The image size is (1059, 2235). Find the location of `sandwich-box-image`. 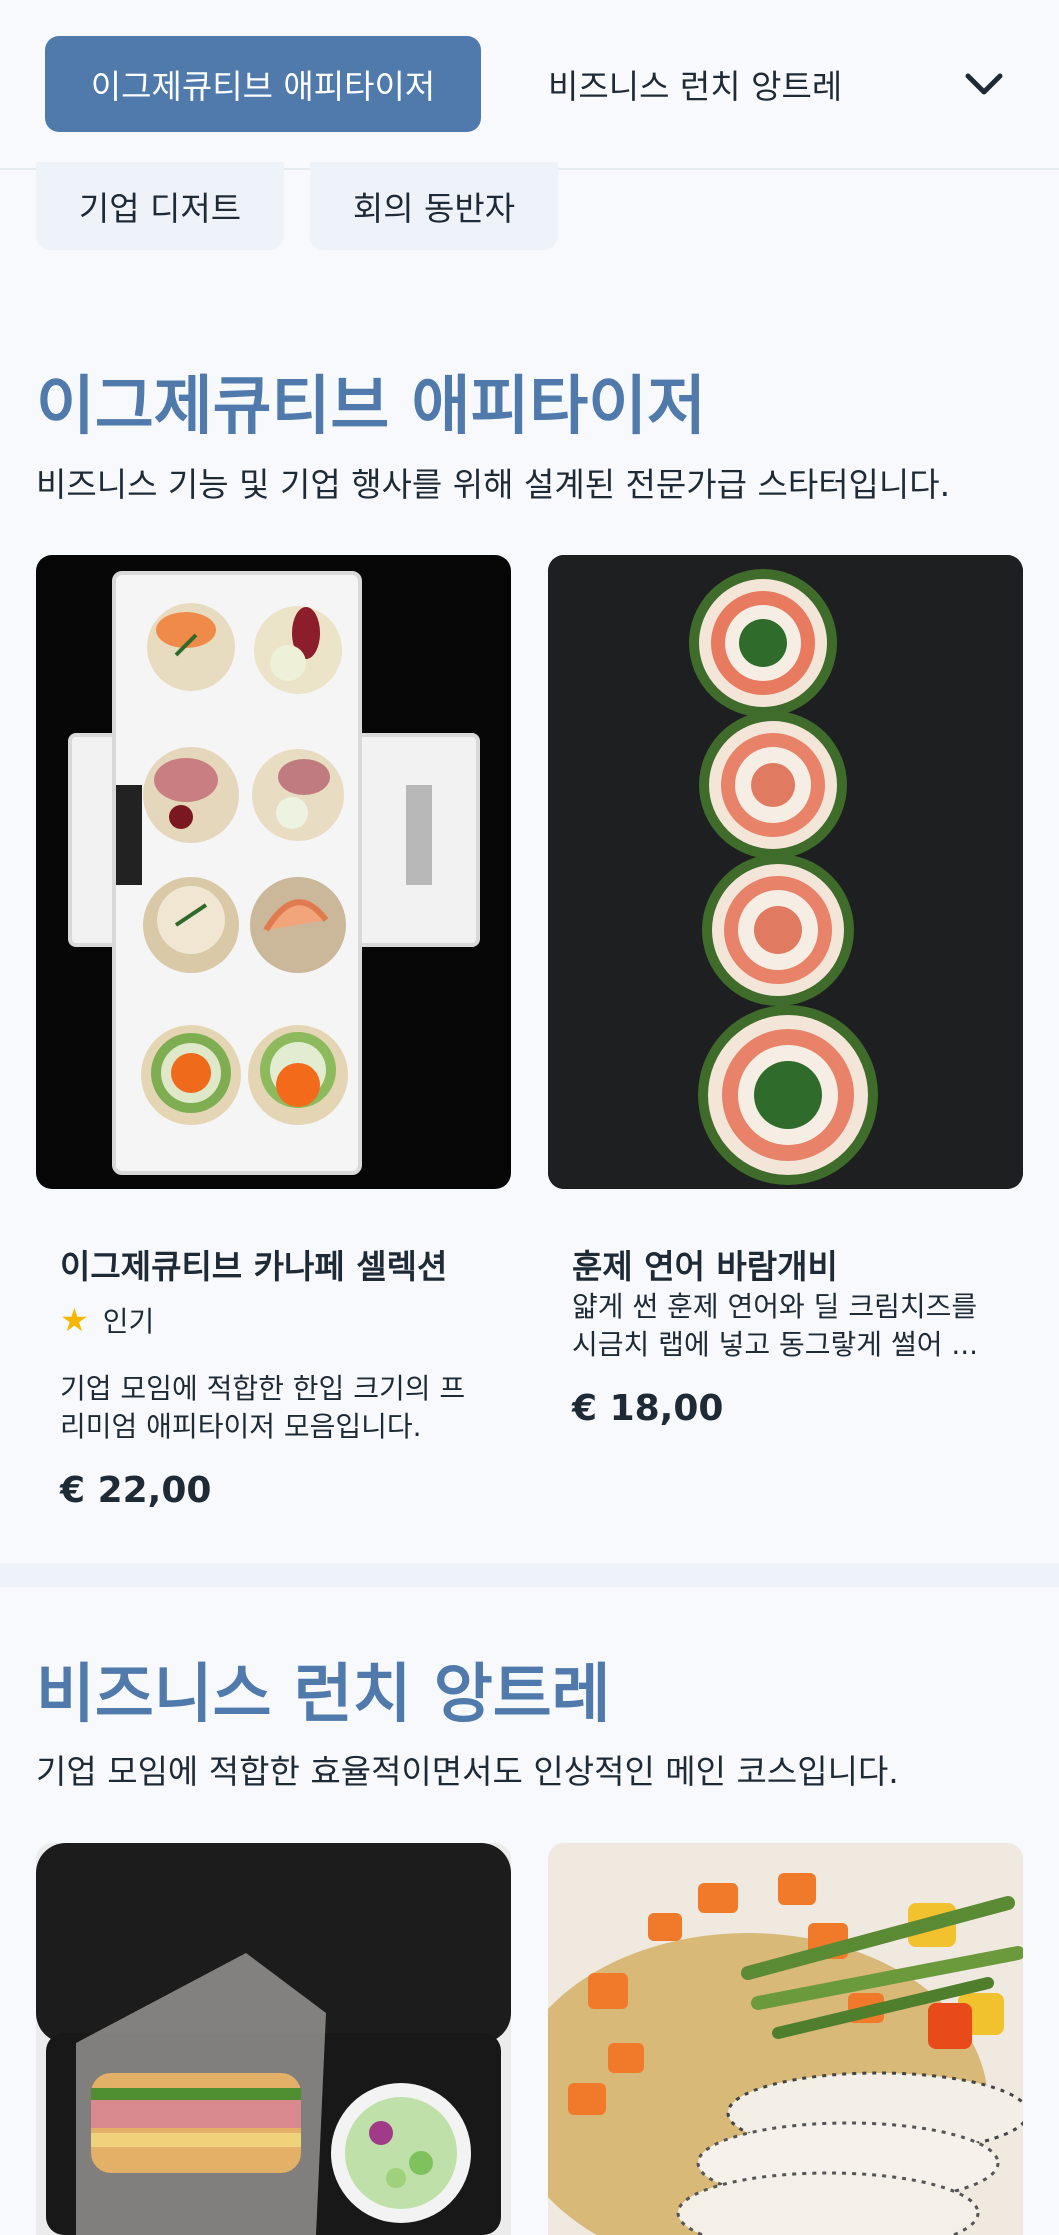

sandwich-box-image is located at coordinates (273, 2039).